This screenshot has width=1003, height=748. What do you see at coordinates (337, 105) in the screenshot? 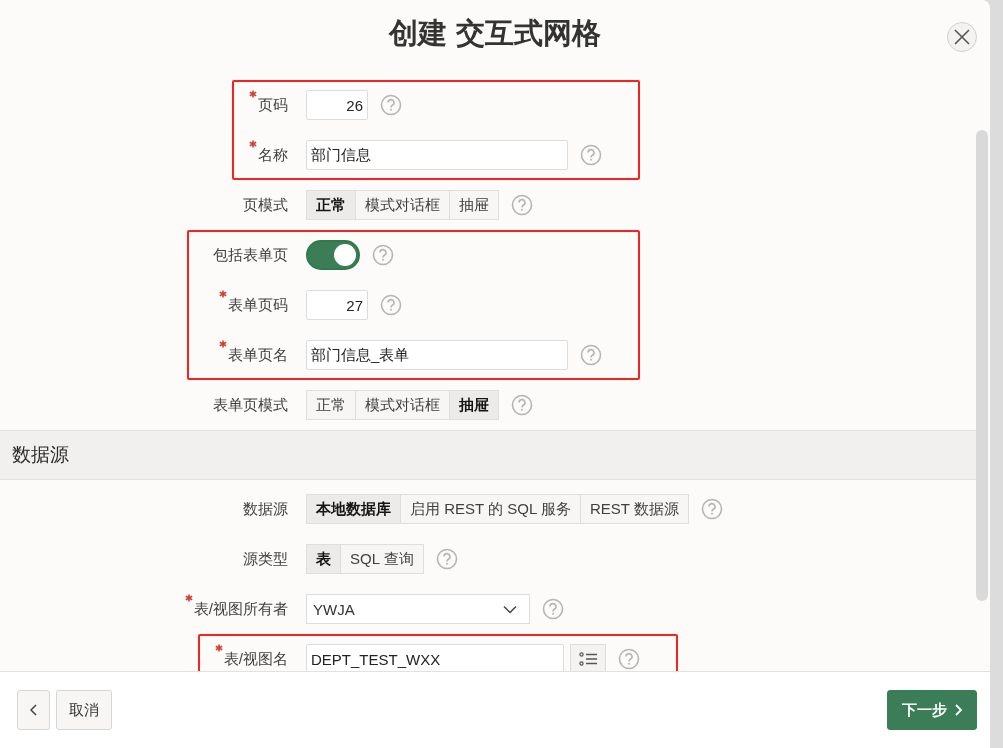
I see `number-field: 26` at bounding box center [337, 105].